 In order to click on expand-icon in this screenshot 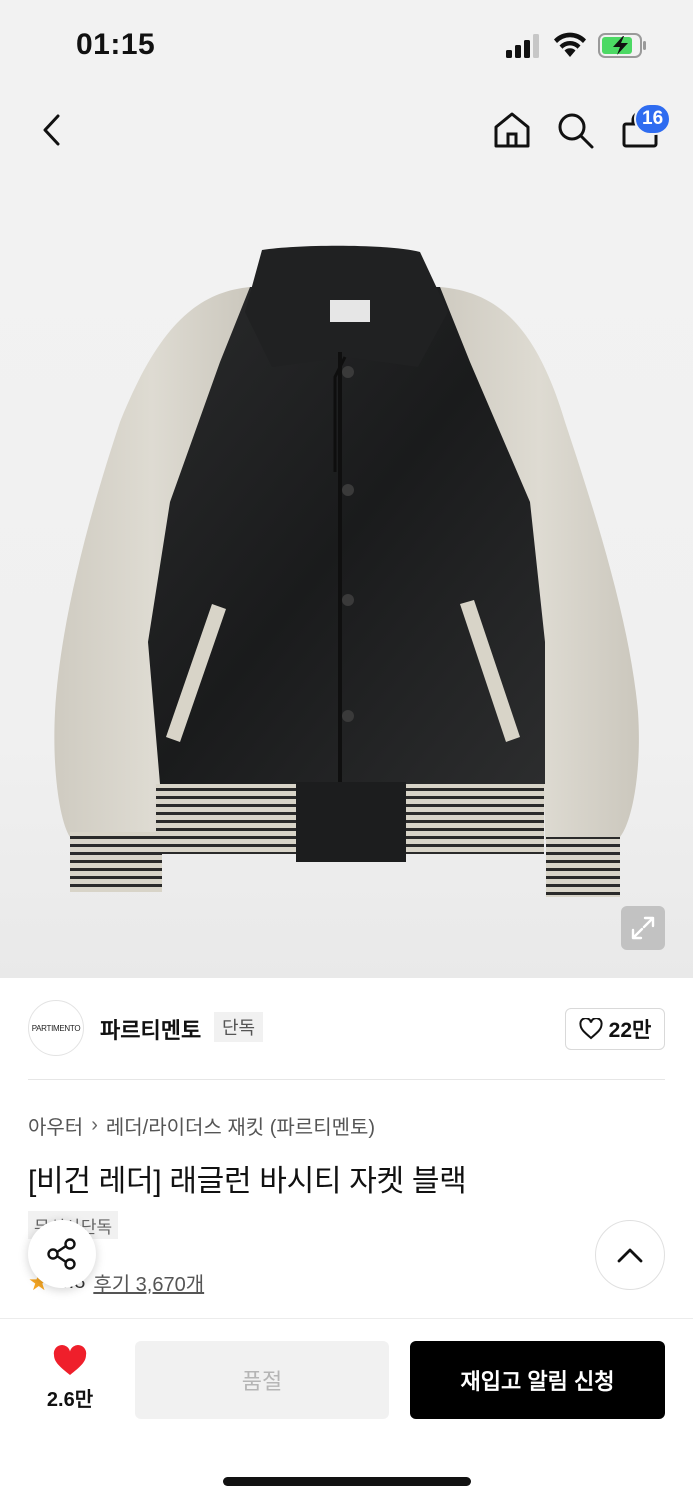, I will do `click(643, 928)`.